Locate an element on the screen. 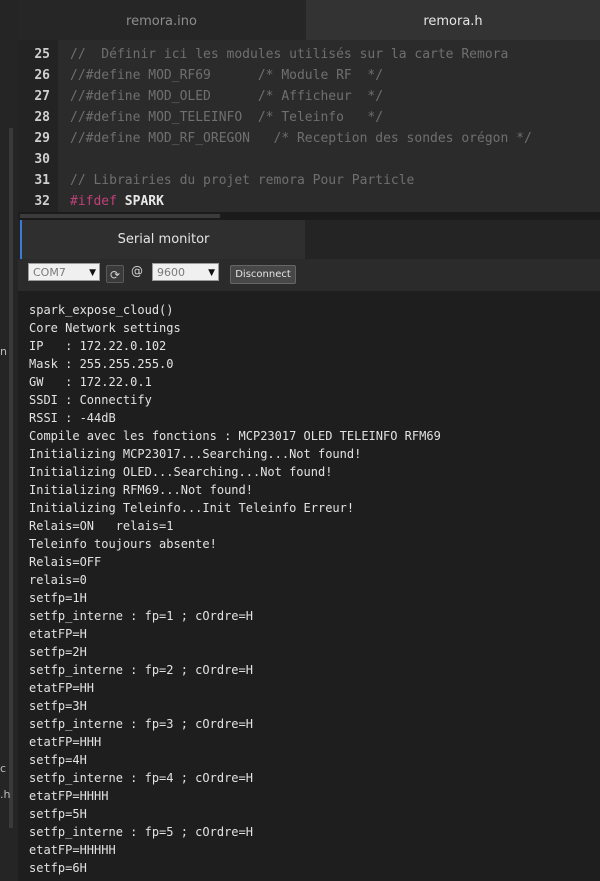  serial-monitor-header: Serial monitor is located at coordinates (309, 239).